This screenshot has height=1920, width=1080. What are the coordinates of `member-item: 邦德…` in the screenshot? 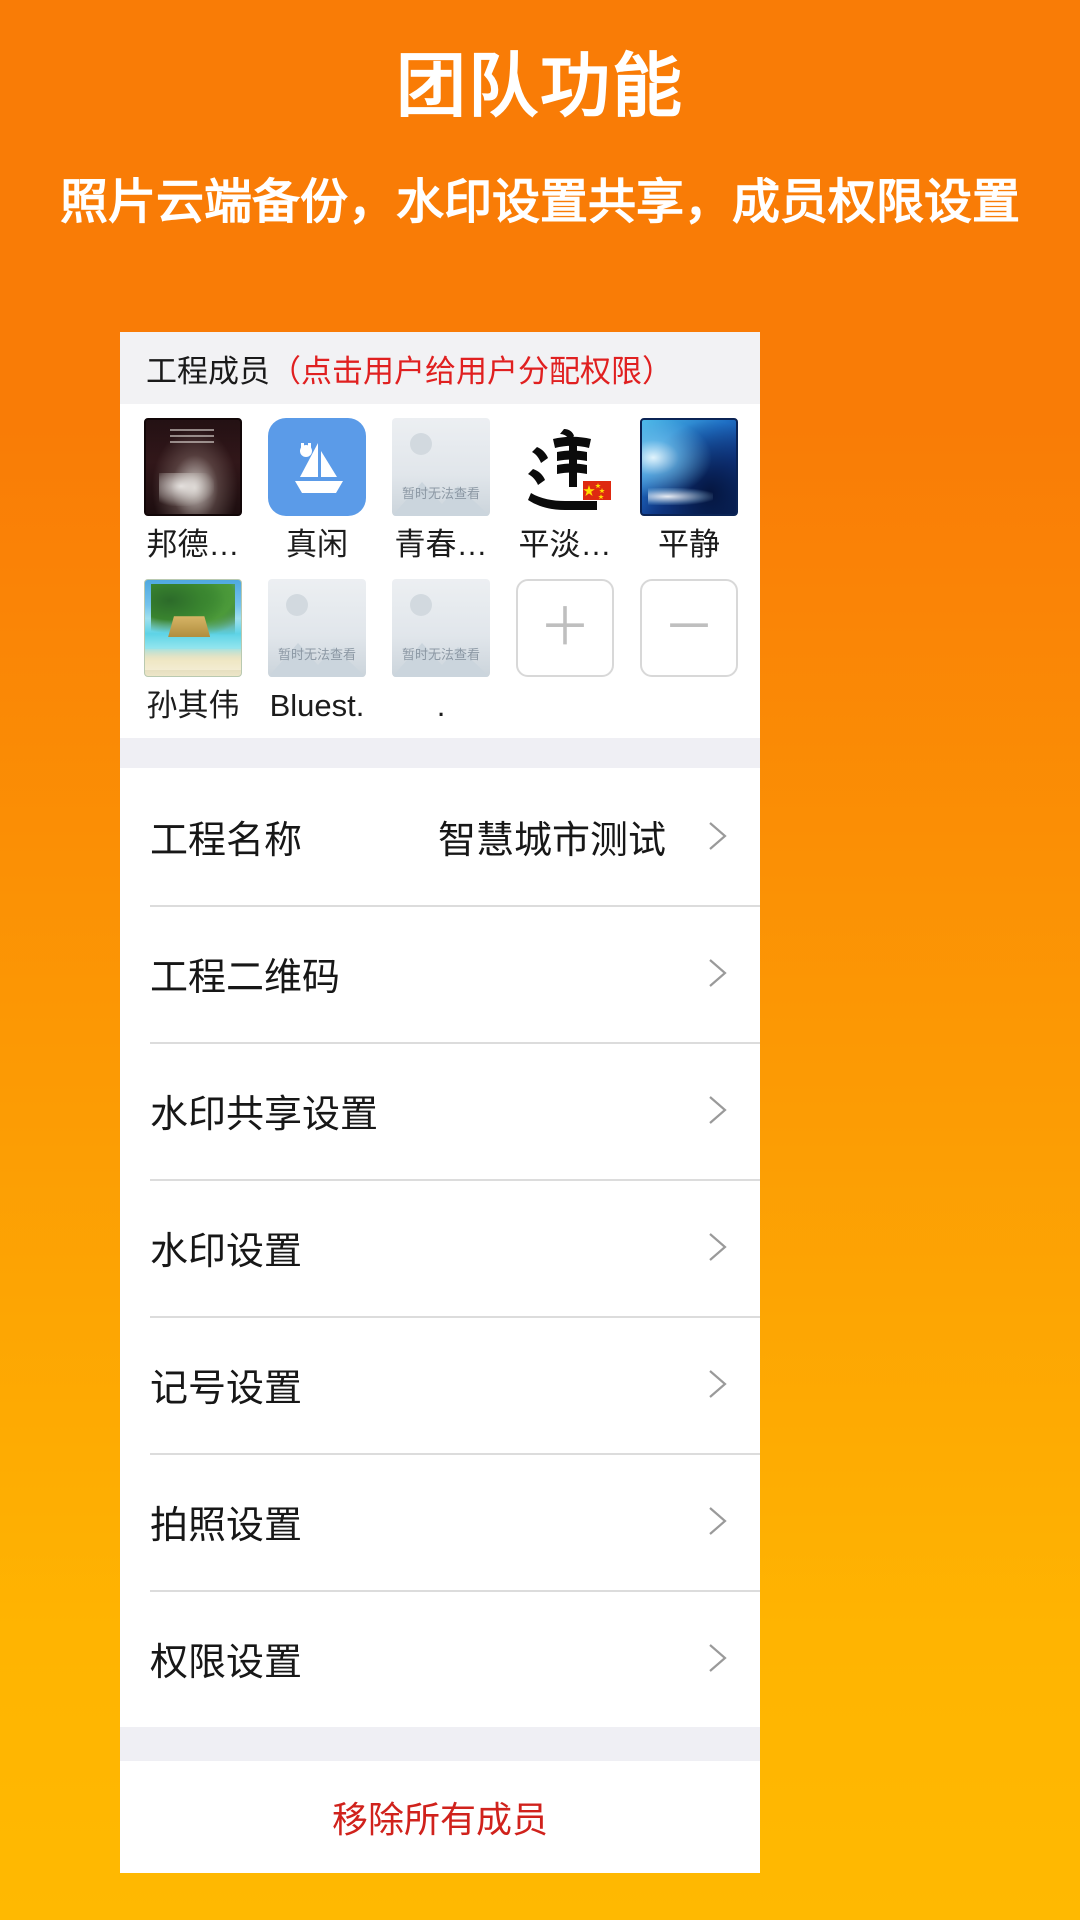 It's located at (193, 491).